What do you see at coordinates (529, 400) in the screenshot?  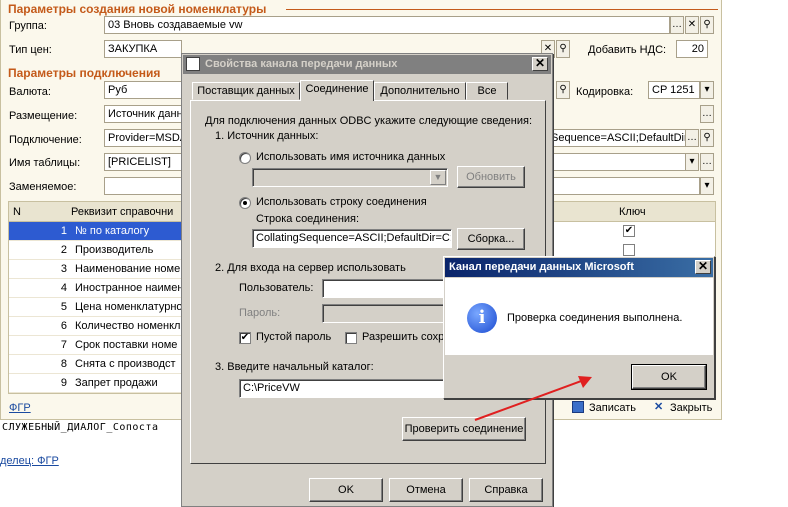 I see `arrow-line` at bounding box center [529, 400].